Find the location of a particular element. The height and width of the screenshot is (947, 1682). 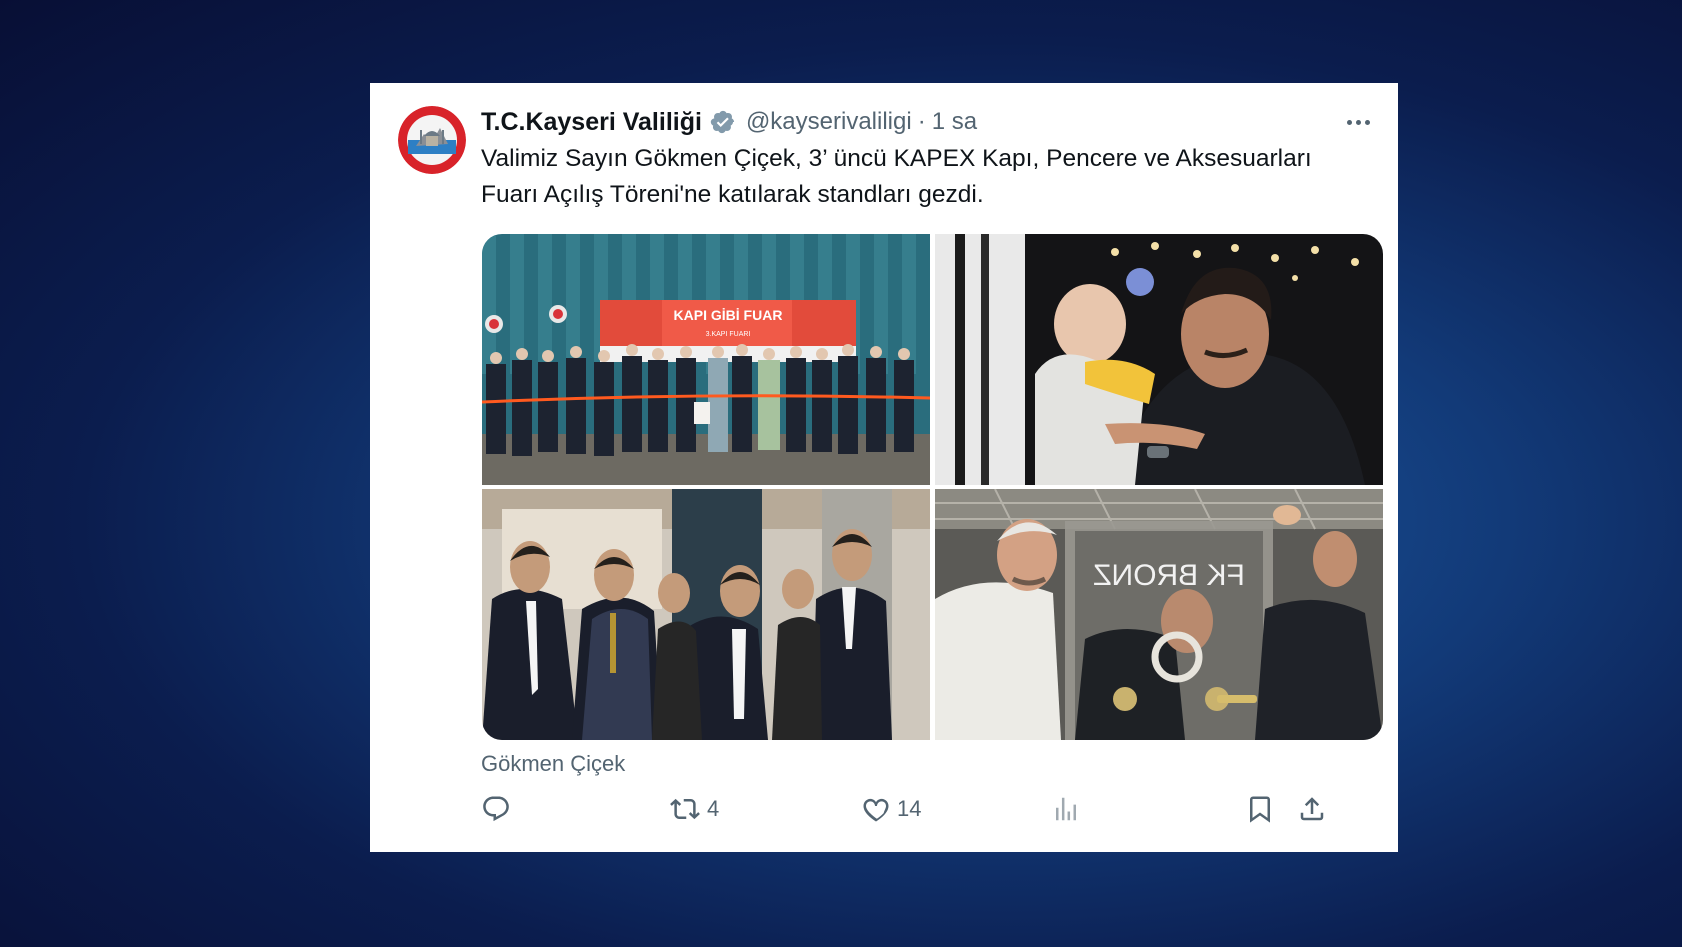

views-button is located at coordinates (1069, 809).